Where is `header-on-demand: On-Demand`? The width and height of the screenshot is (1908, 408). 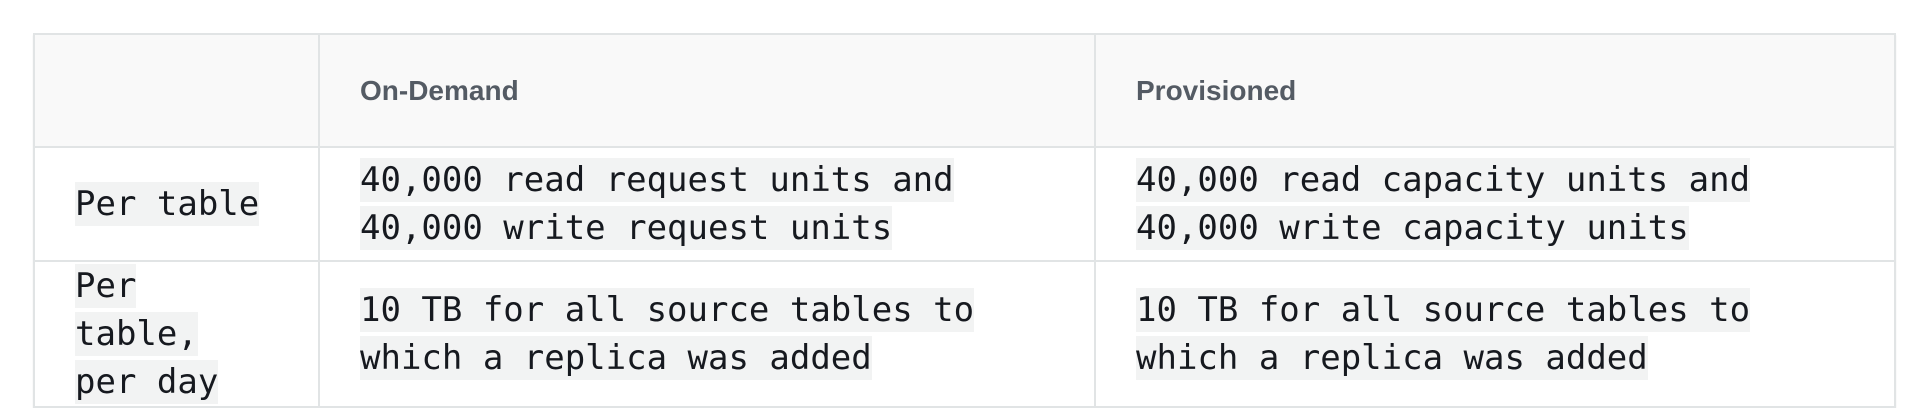 header-on-demand: On-Demand is located at coordinates (707, 90).